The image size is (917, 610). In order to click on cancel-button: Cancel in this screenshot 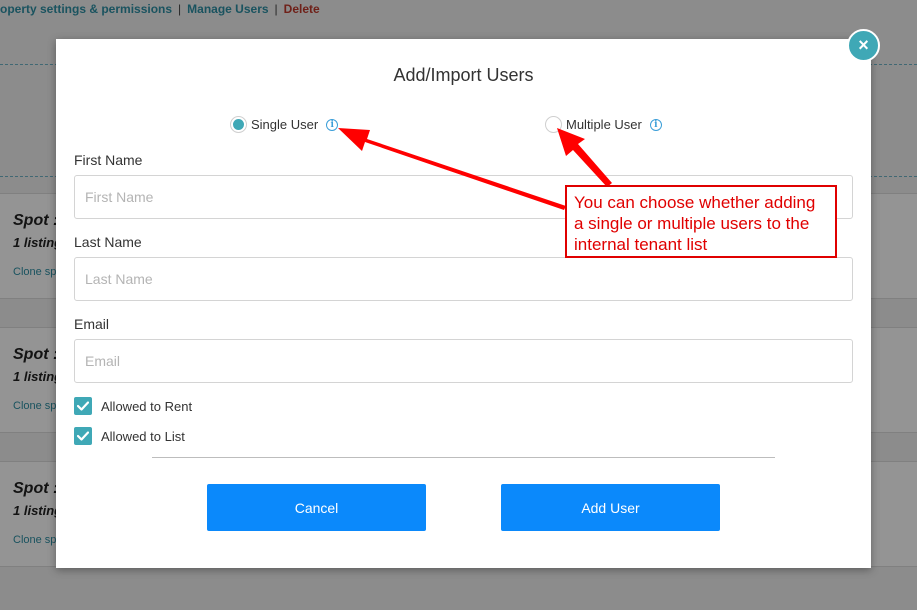, I will do `click(316, 507)`.